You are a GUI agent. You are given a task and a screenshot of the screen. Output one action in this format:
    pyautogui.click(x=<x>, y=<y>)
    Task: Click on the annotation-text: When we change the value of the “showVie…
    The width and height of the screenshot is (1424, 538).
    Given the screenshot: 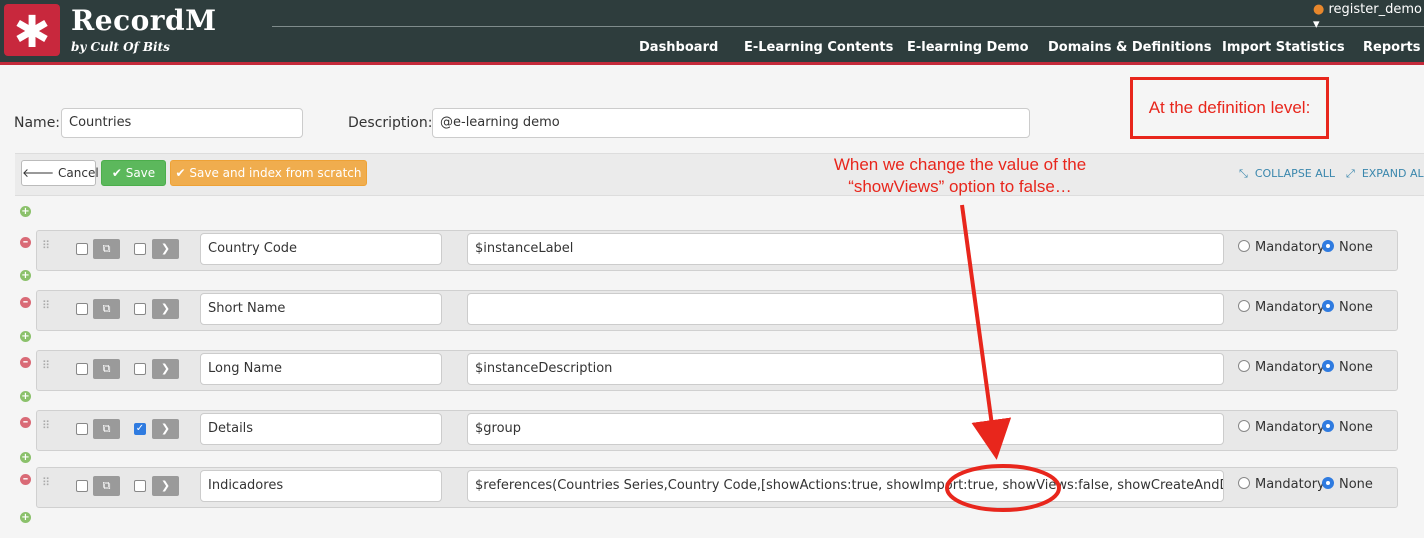 What is the action you would take?
    pyautogui.click(x=960, y=176)
    